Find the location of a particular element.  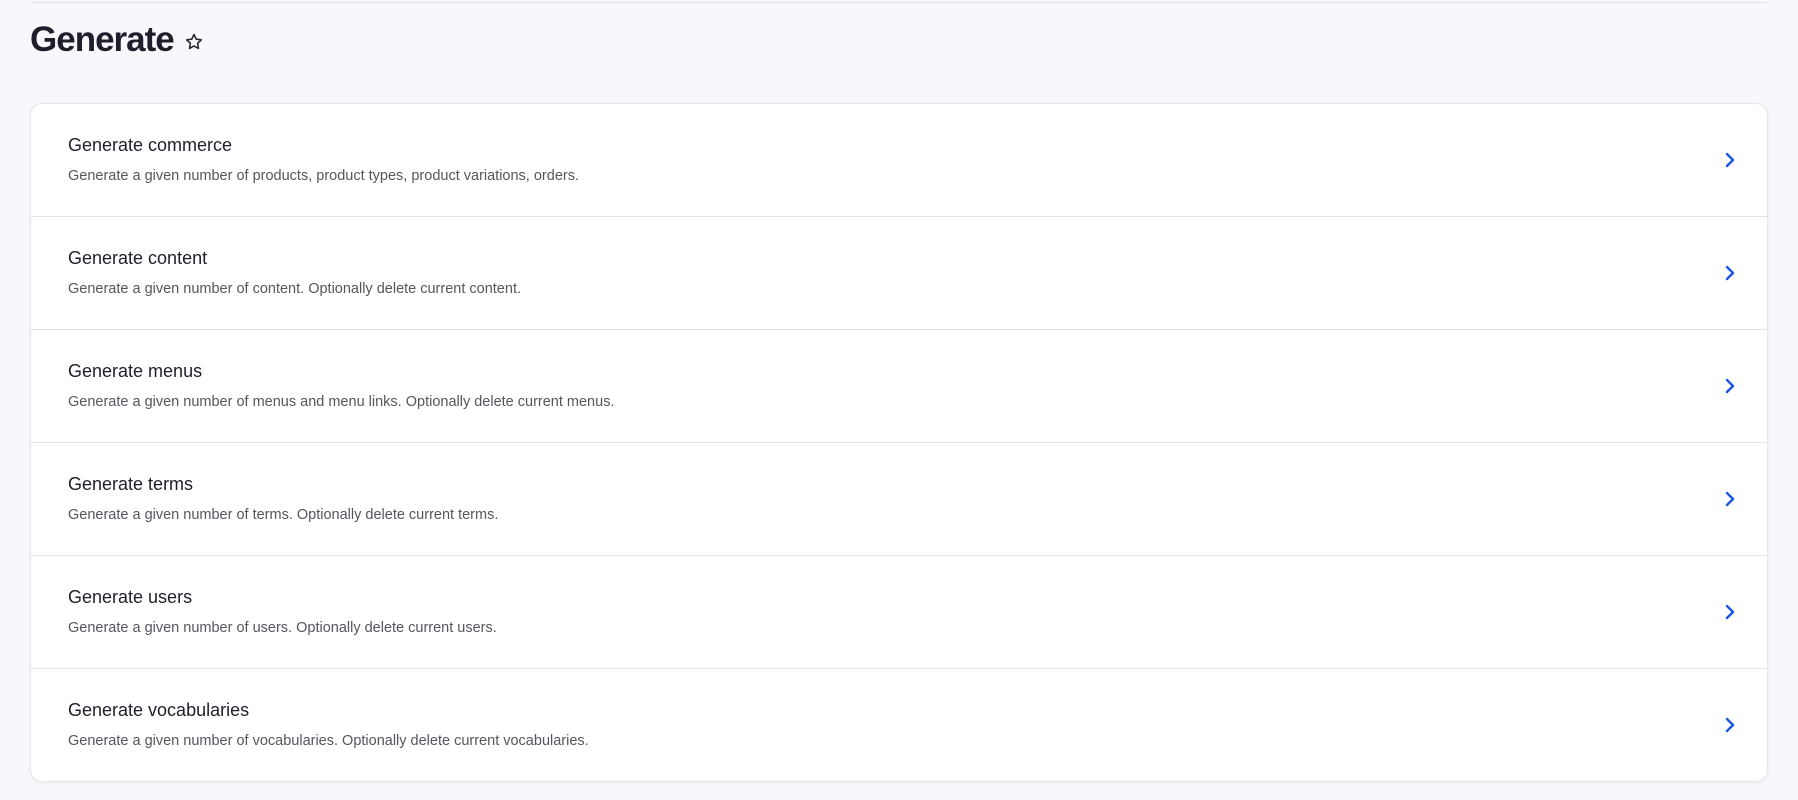

star-icon is located at coordinates (194, 42).